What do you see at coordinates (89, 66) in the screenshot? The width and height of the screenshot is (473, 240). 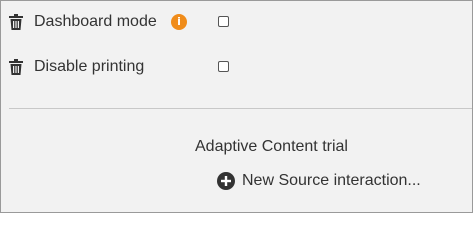 I see `disable-printing-label: Disable printing` at bounding box center [89, 66].